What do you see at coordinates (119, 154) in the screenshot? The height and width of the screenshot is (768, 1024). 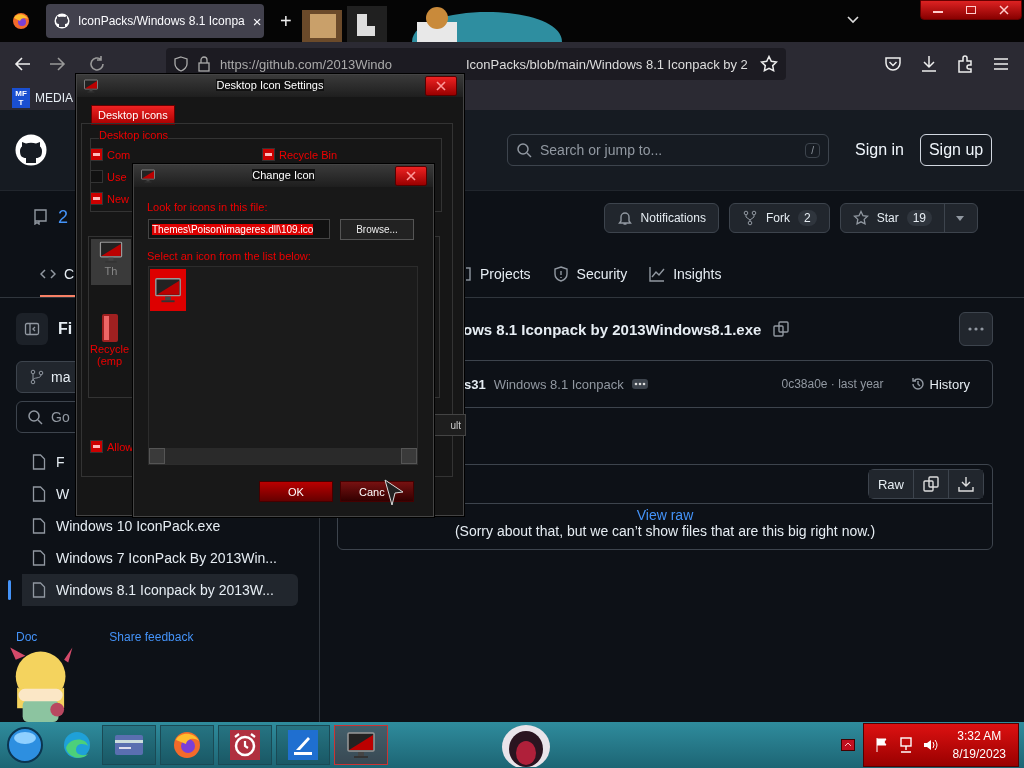 I see `checkbox-label: Com` at bounding box center [119, 154].